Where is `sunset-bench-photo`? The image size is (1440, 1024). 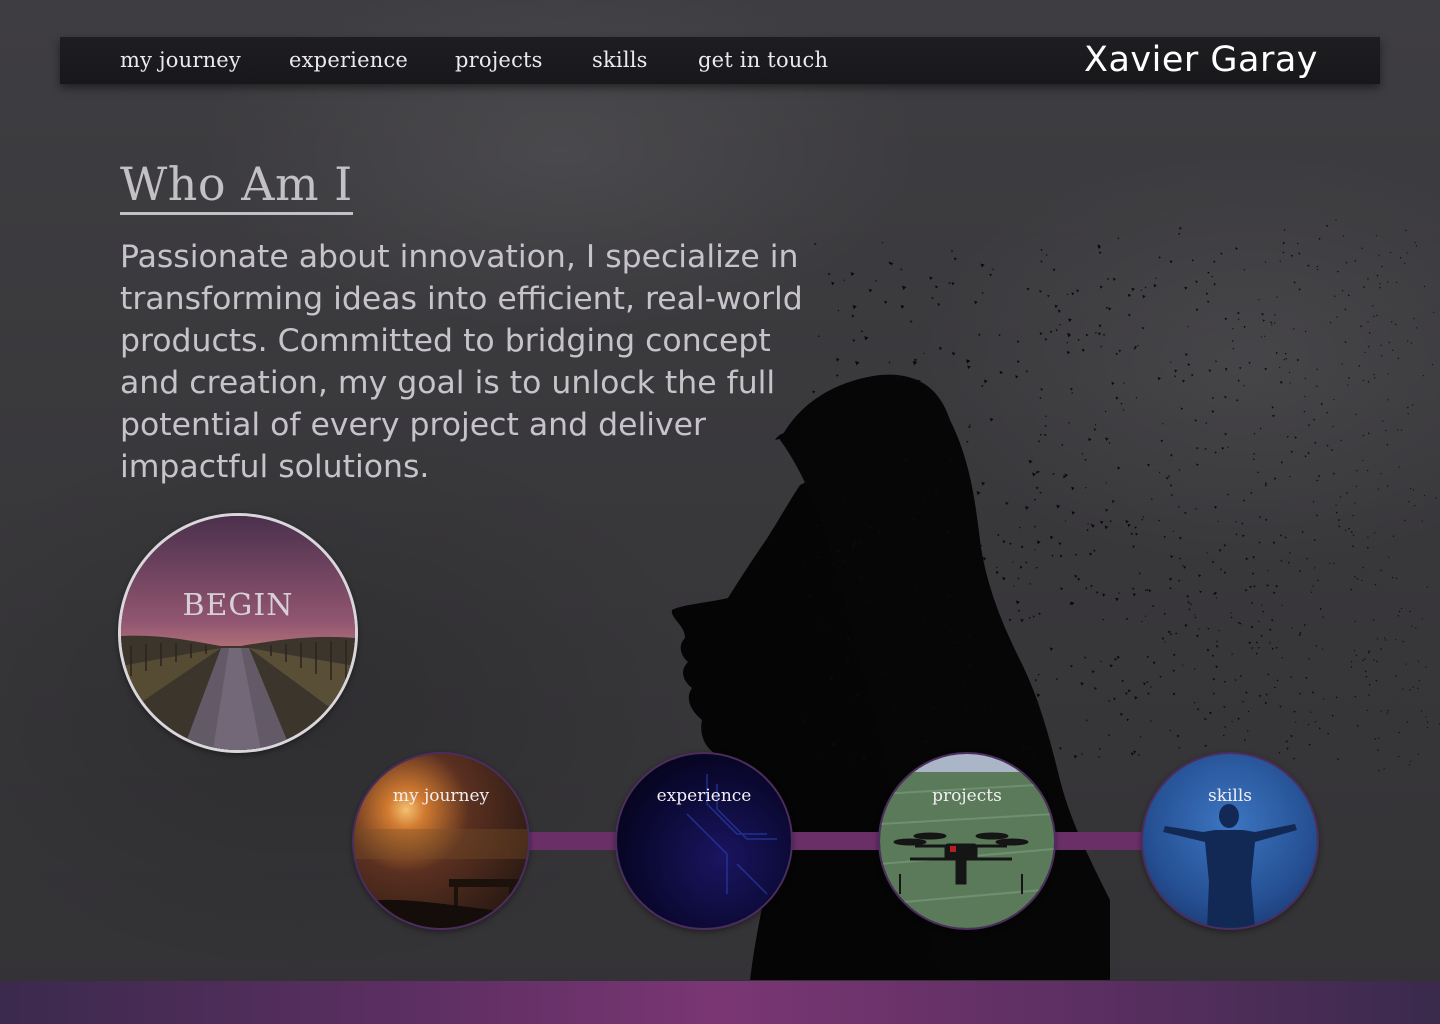 sunset-bench-photo is located at coordinates (441, 841).